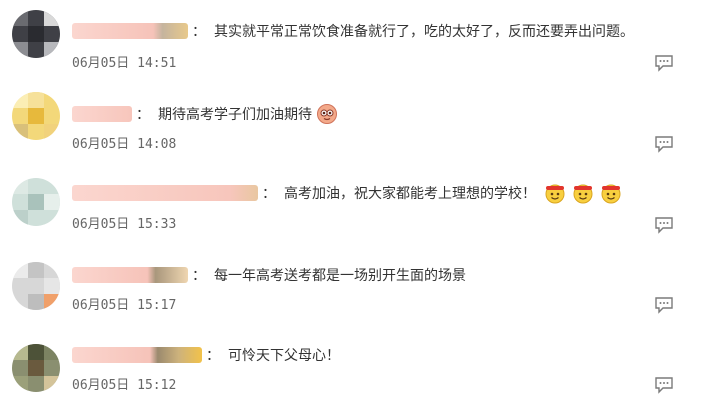  What do you see at coordinates (124, 385) in the screenshot?
I see `comment-time: 06月05日 15:12` at bounding box center [124, 385].